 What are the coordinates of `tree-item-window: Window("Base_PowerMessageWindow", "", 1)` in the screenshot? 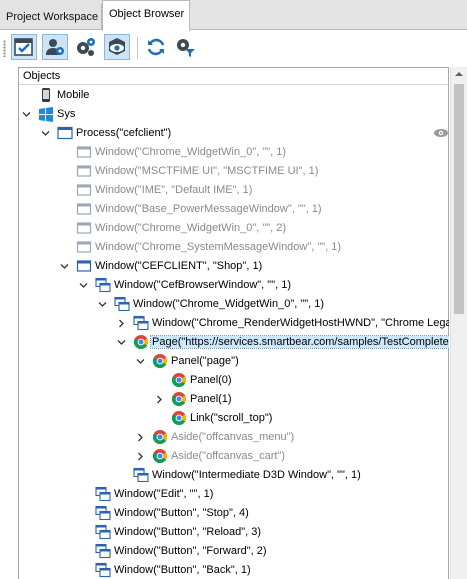 It's located at (234, 209).